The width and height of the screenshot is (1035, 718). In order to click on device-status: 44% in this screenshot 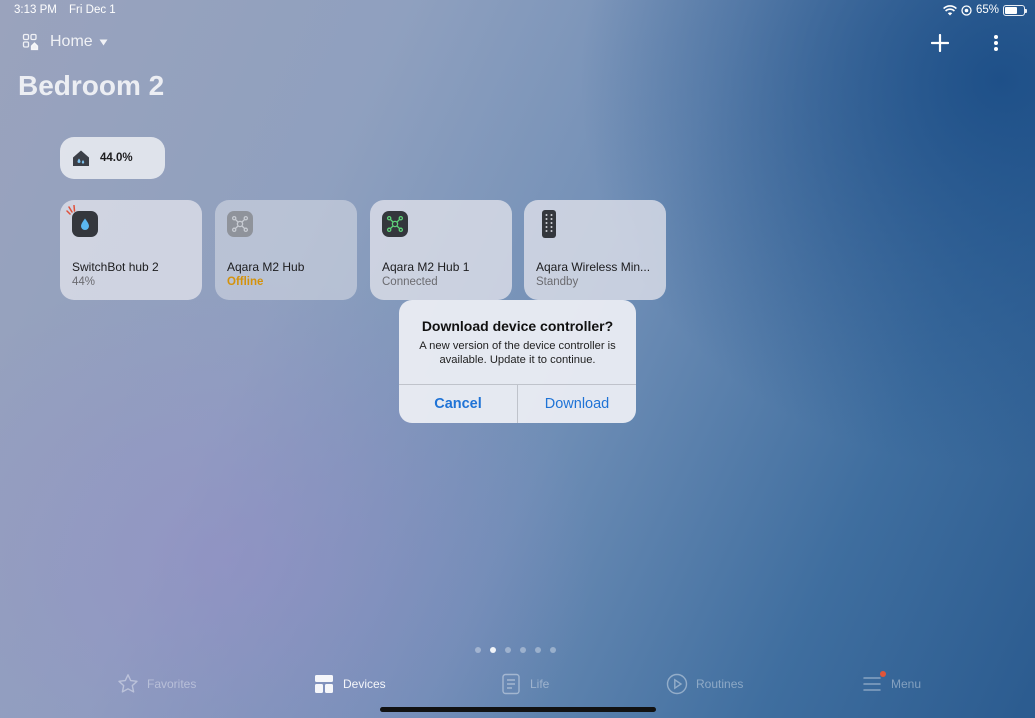, I will do `click(84, 282)`.